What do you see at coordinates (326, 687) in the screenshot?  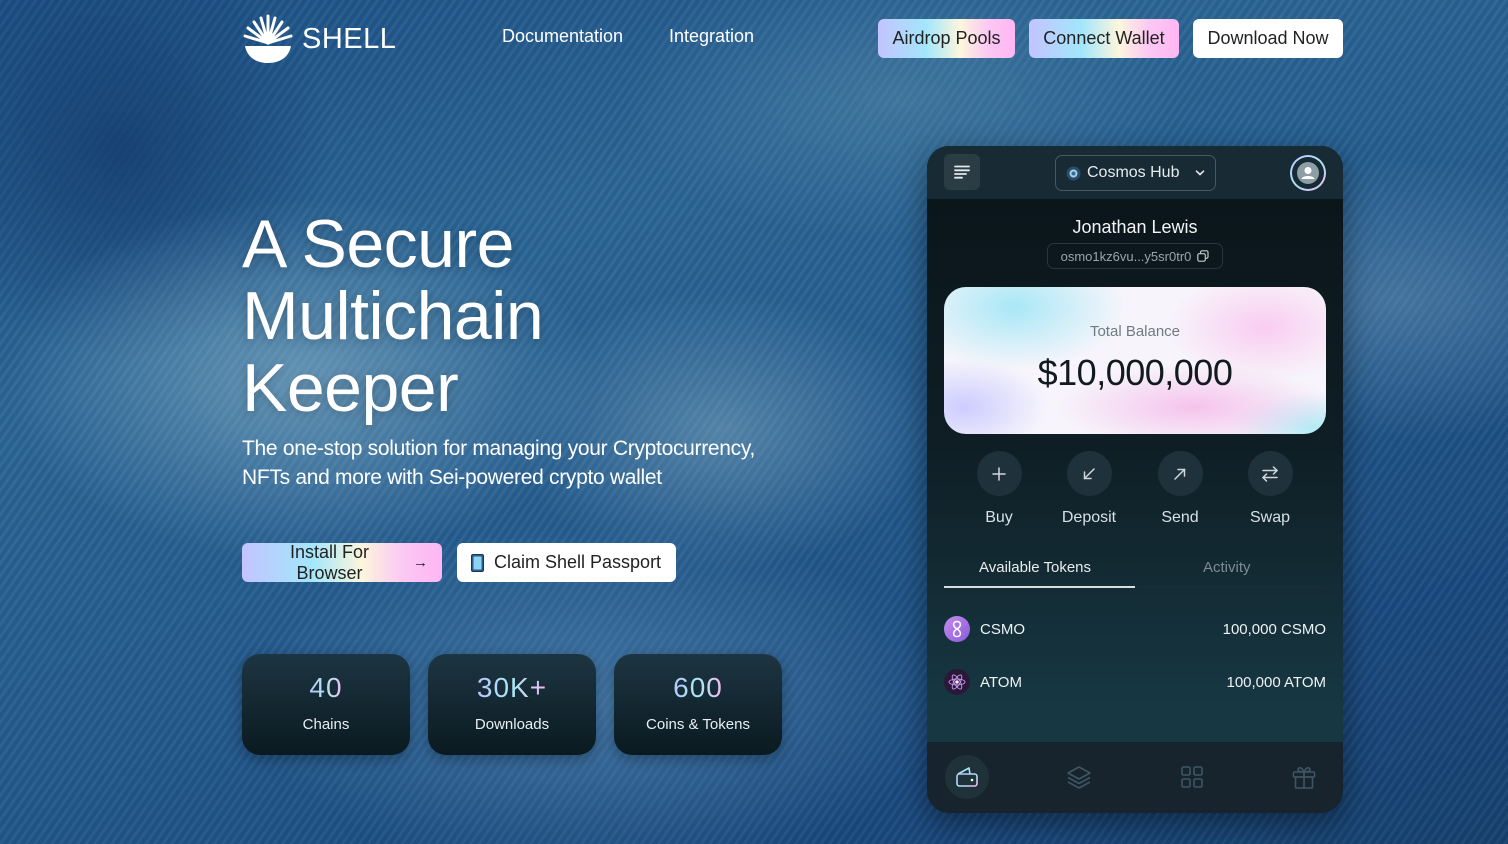 I see `stat-value: 40` at bounding box center [326, 687].